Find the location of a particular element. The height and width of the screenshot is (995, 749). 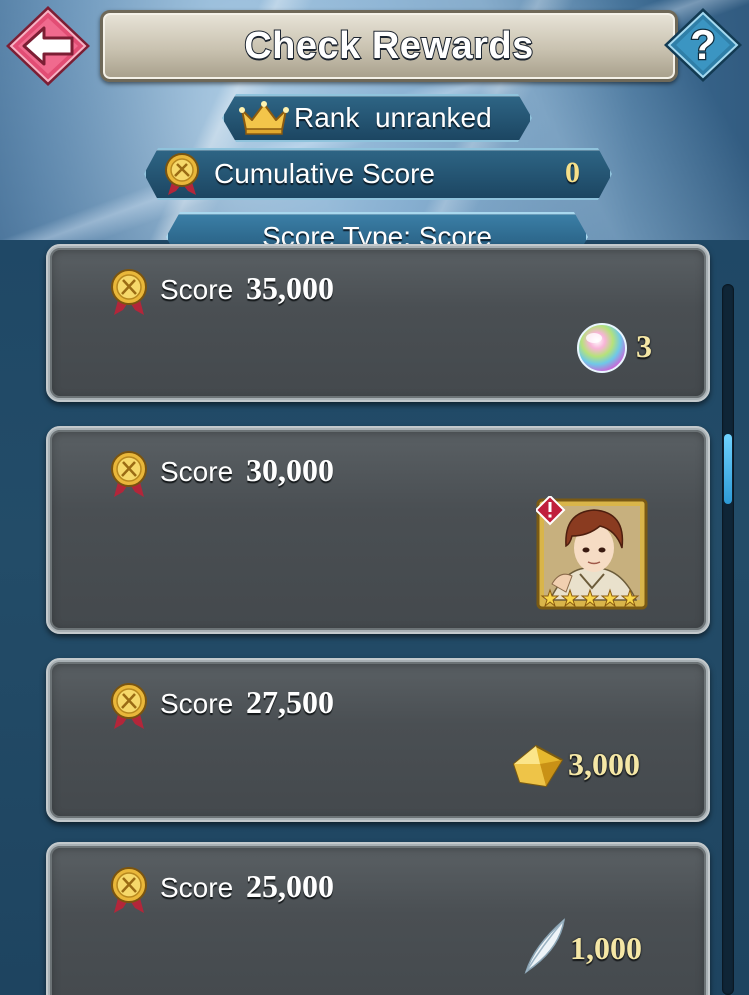

back-arrow-icon is located at coordinates (48, 46).